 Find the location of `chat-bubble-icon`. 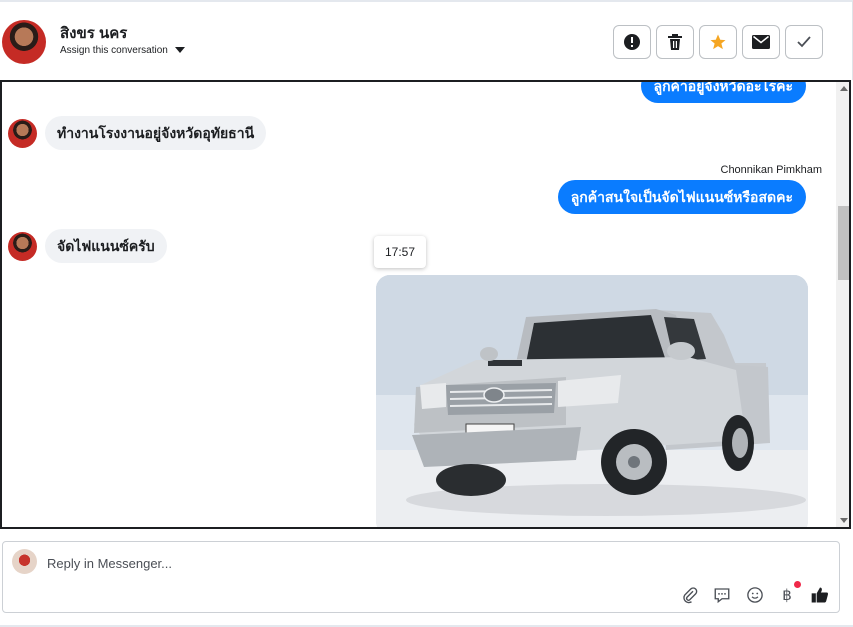

chat-bubble-icon is located at coordinates (722, 596).